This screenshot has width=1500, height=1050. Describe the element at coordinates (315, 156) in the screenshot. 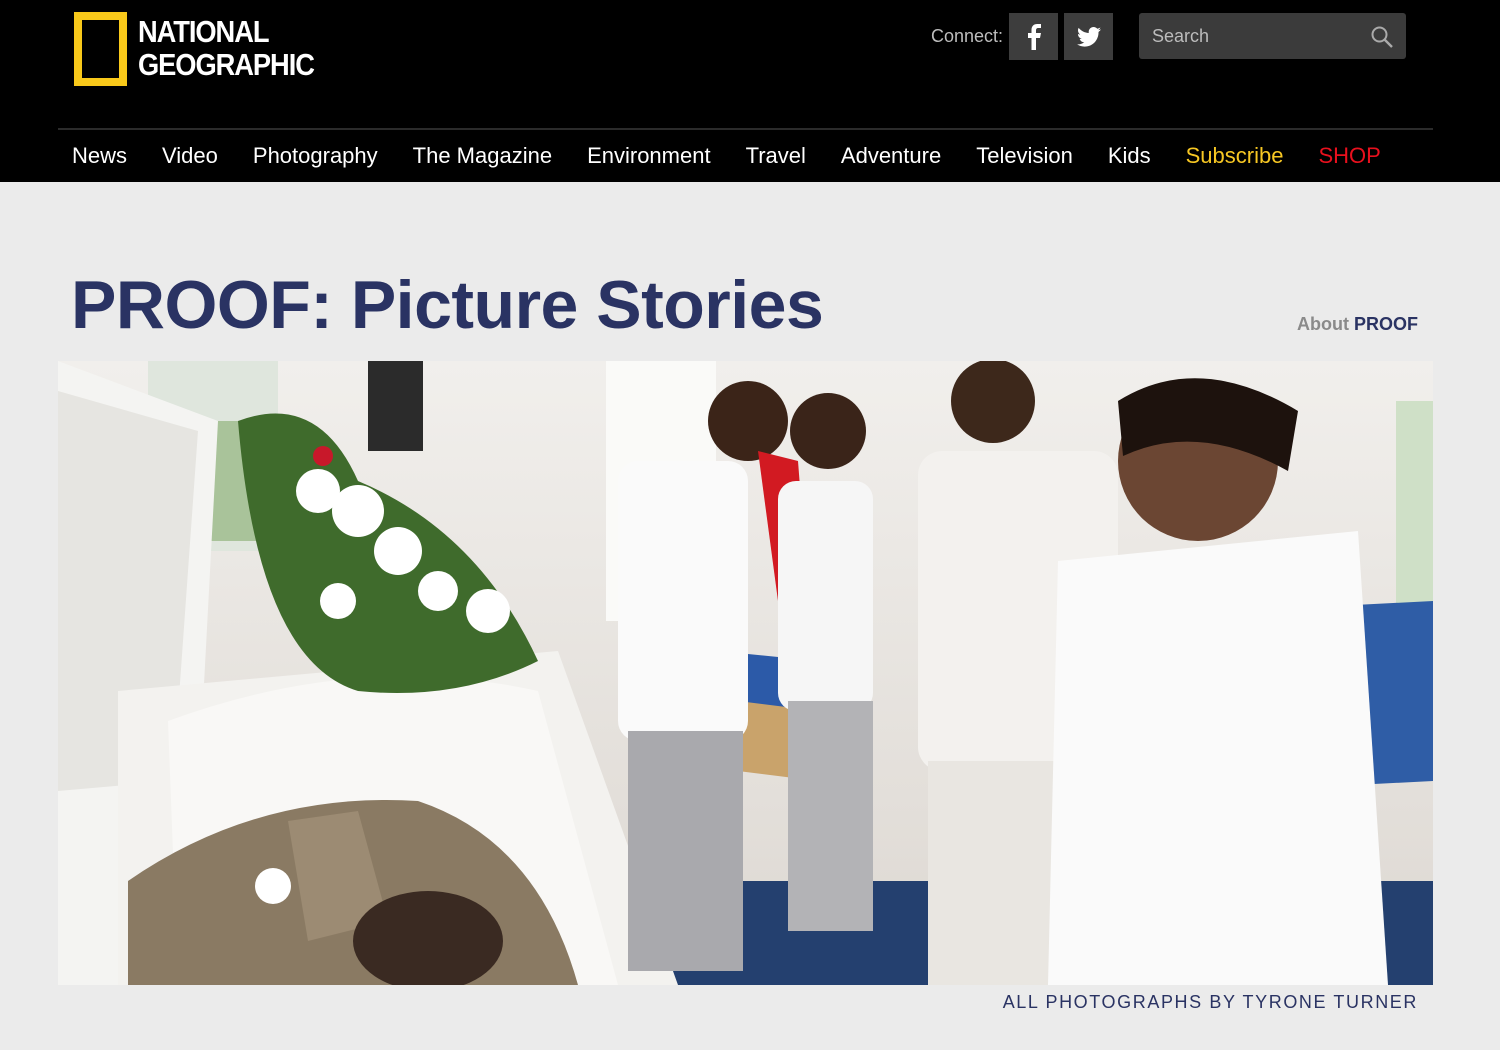

I see `nav-item-photography: Photography` at that location.